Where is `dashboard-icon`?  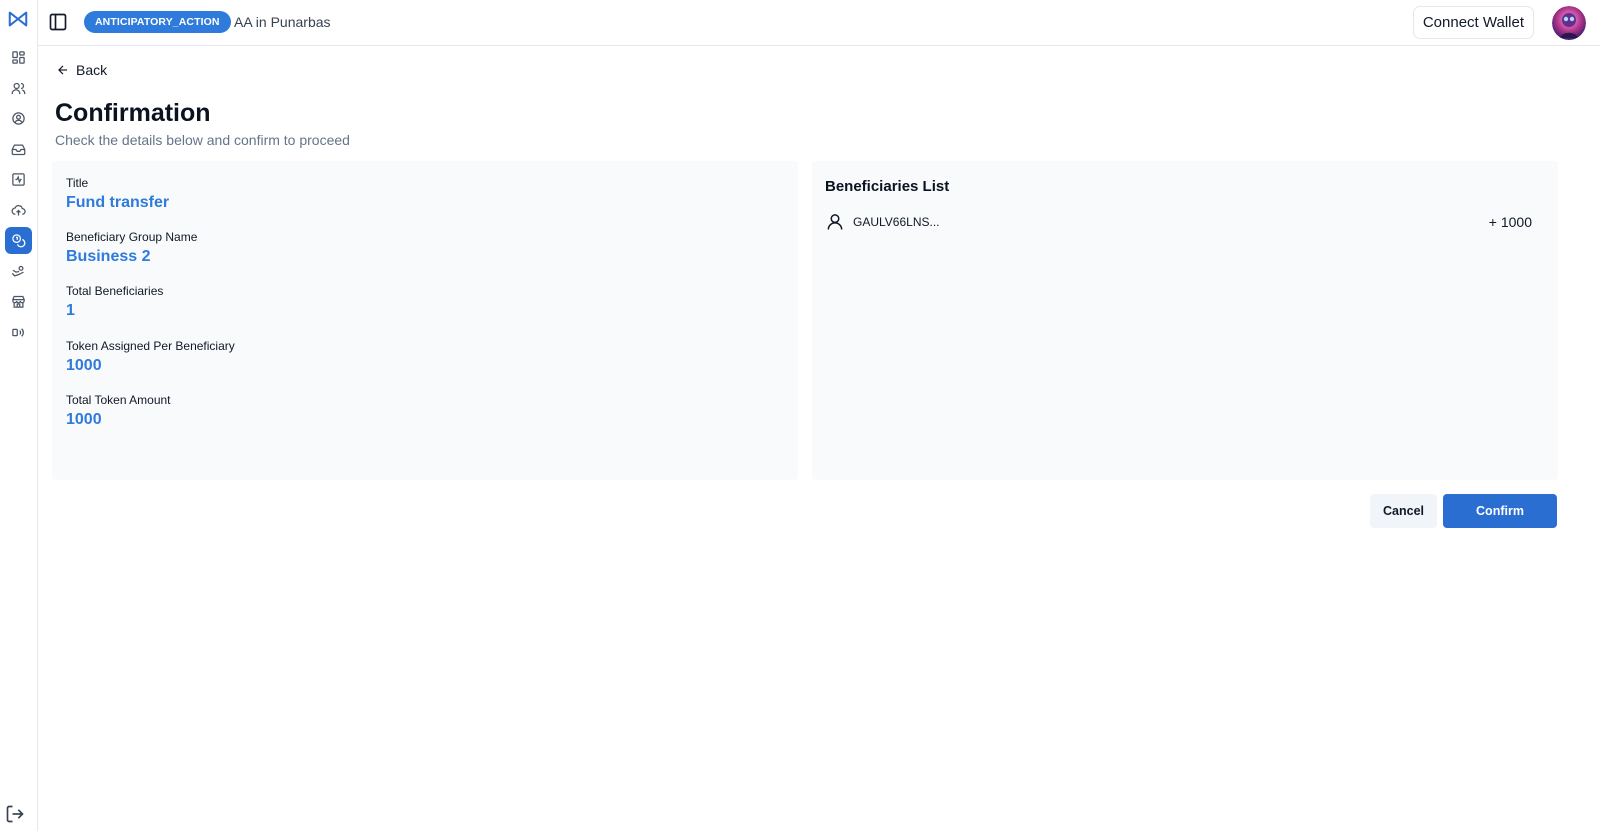 dashboard-icon is located at coordinates (18, 57).